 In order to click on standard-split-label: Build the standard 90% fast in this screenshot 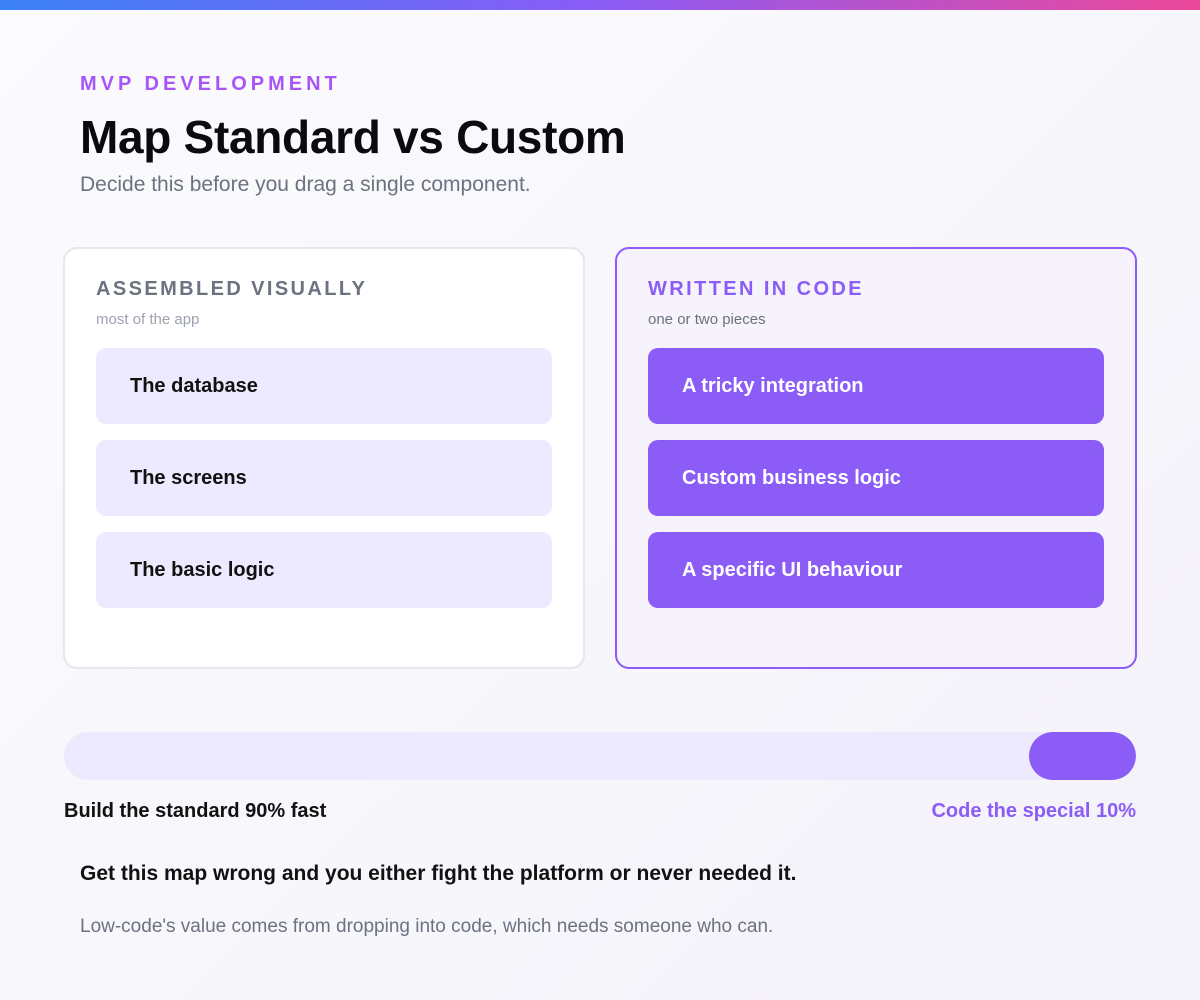, I will do `click(195, 811)`.